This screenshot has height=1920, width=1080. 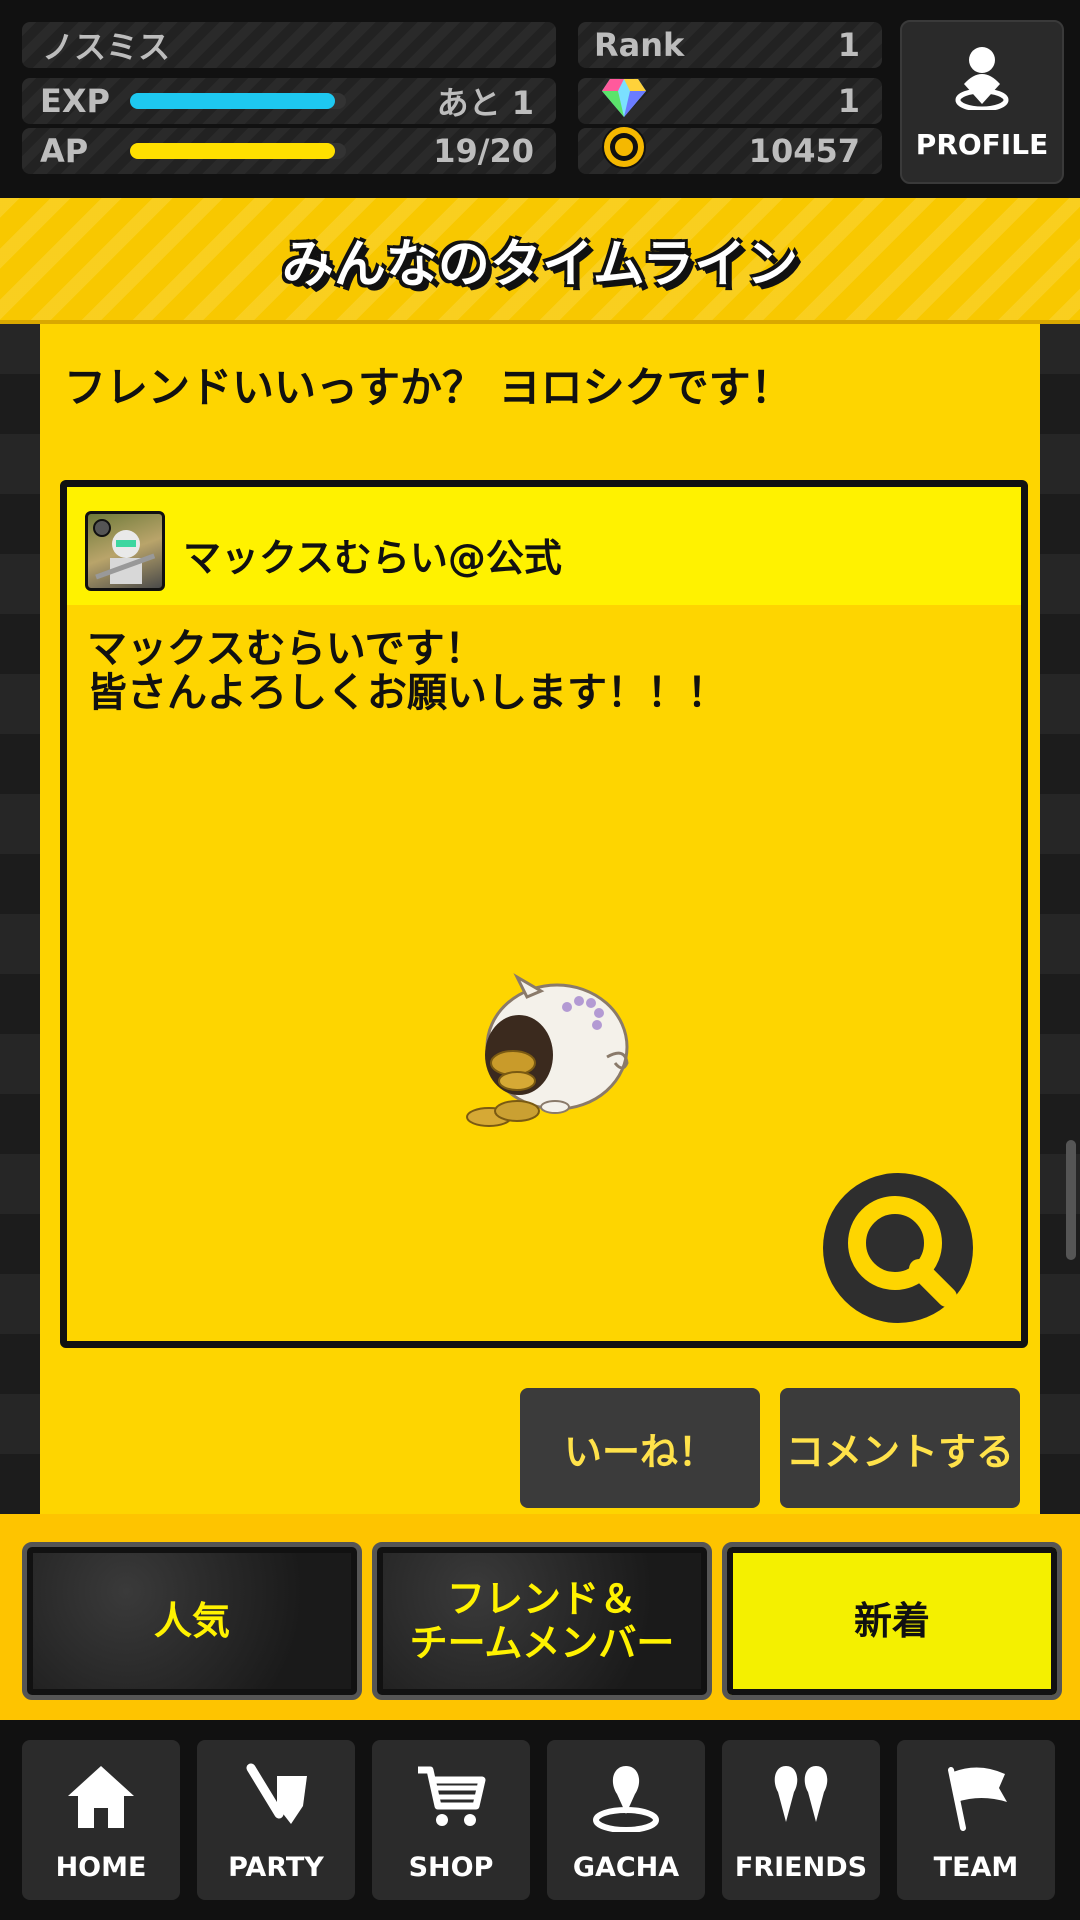 I want to click on post-header: マックスむらい@公式, so click(x=544, y=546).